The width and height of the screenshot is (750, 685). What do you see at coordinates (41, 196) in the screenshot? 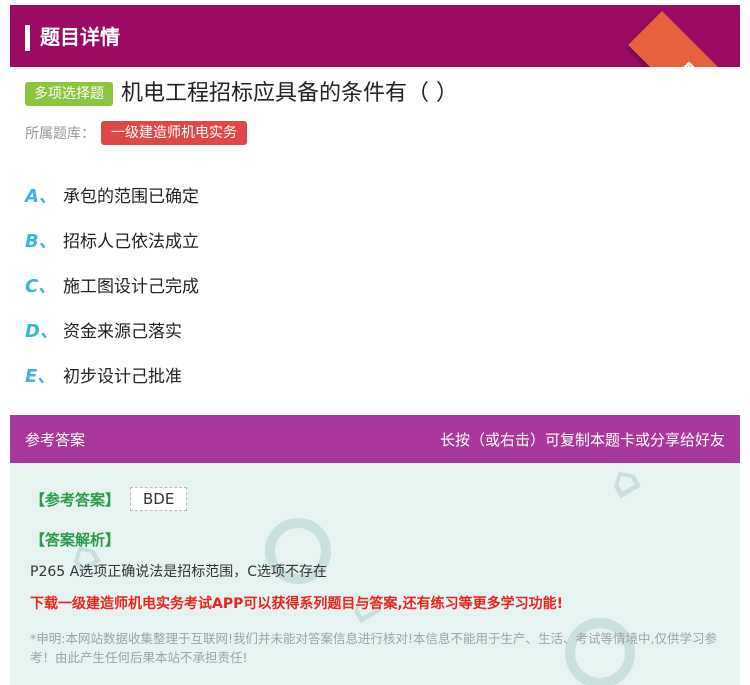
I see `option-letter: A、` at bounding box center [41, 196].